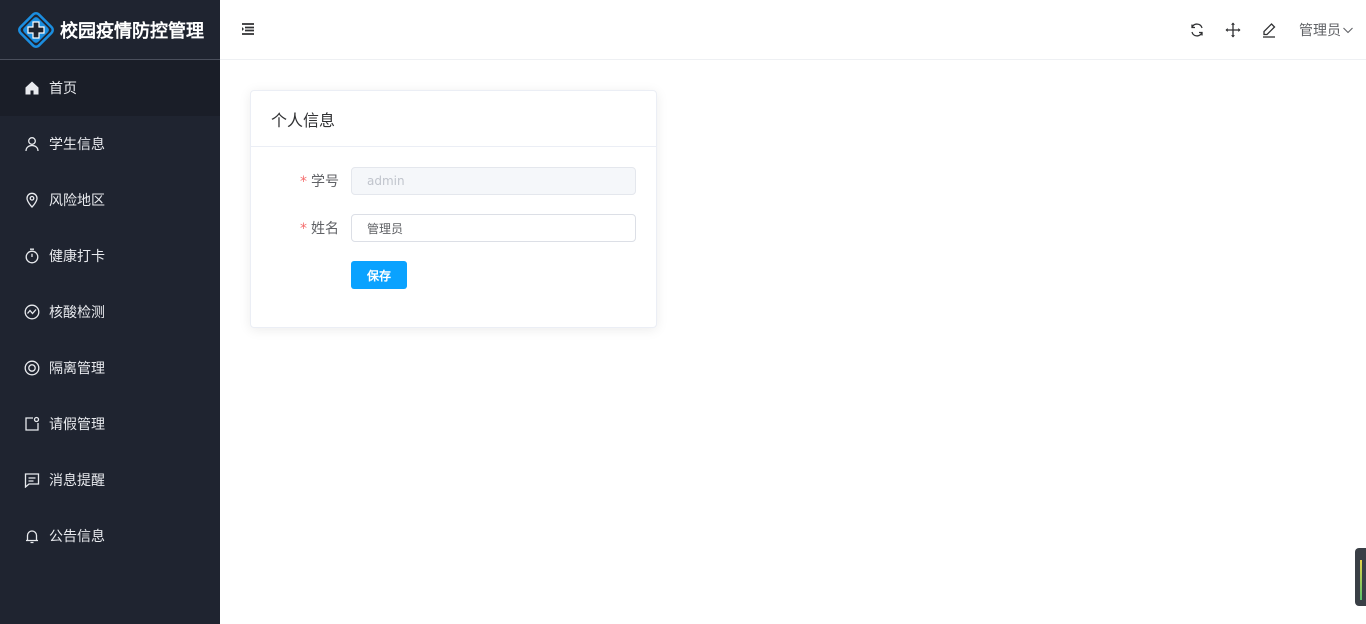 This screenshot has width=1366, height=624. Describe the element at coordinates (77, 145) in the screenshot. I see `sidebar-item-label: 学生信息` at that location.